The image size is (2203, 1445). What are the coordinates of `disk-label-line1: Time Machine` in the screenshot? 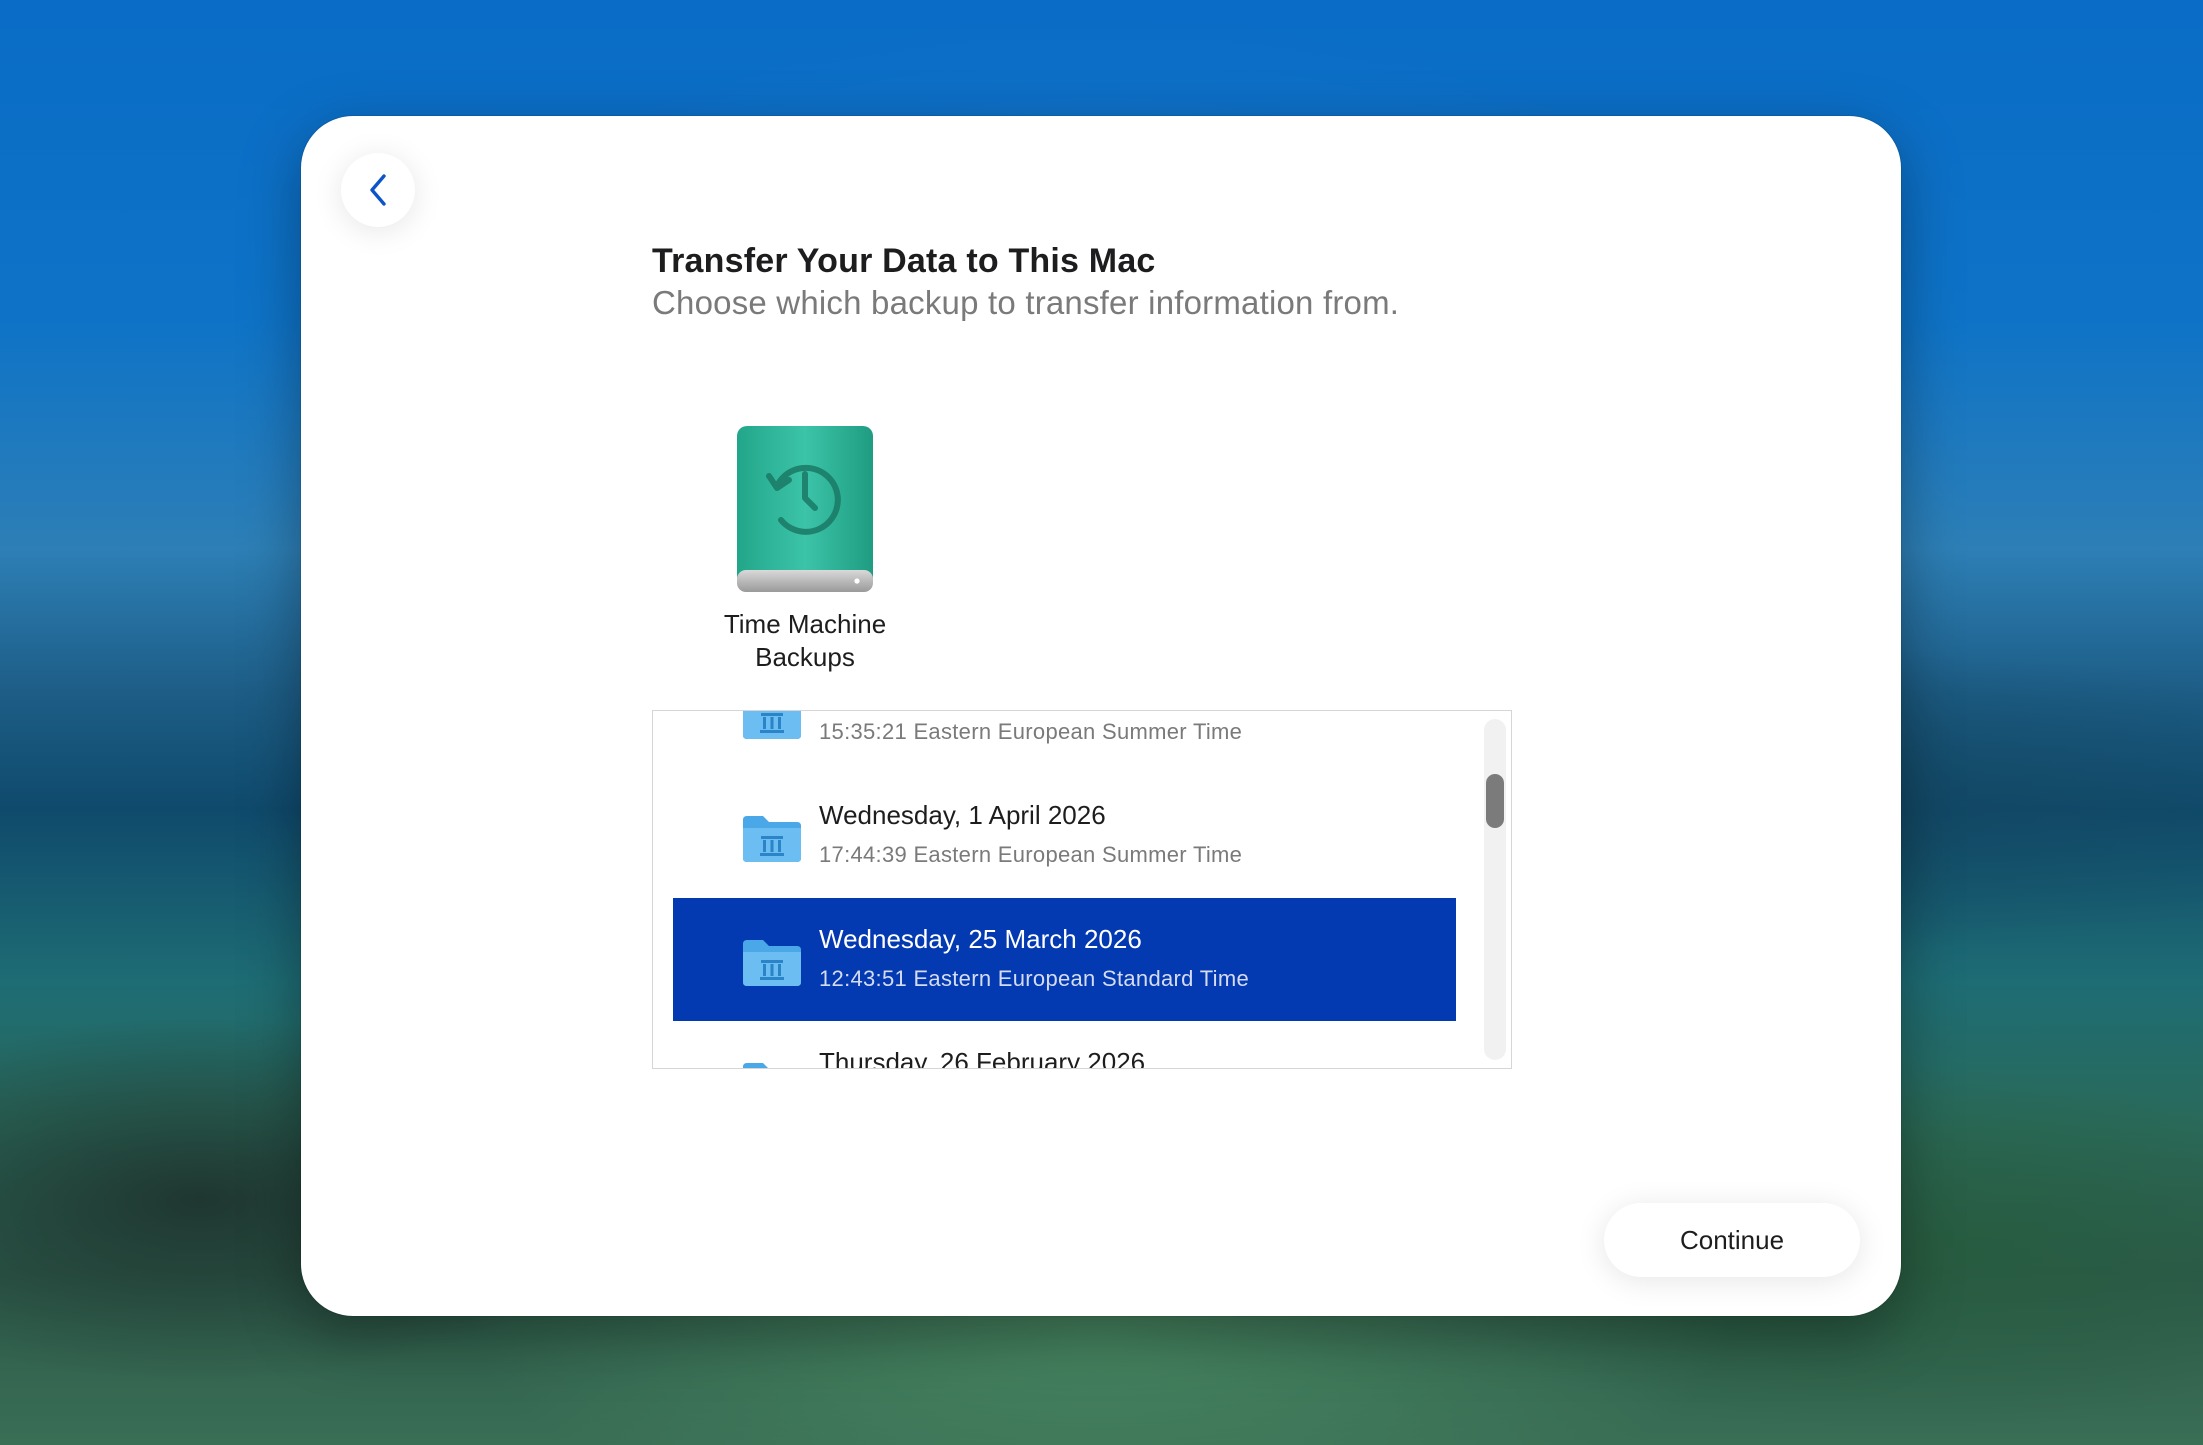 It's located at (805, 624).